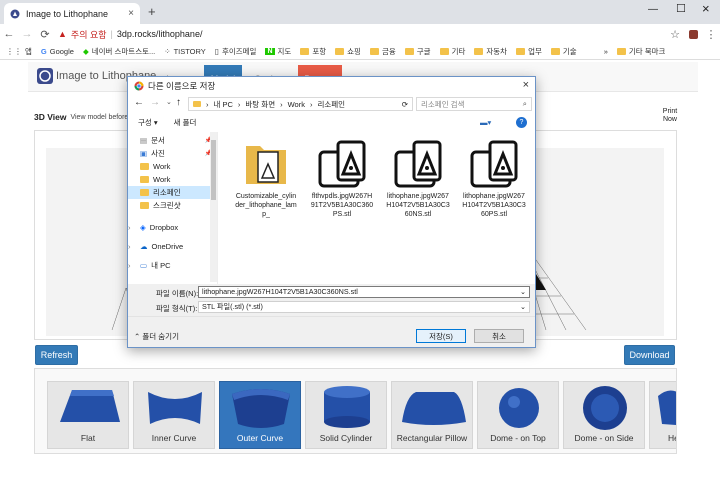 The width and height of the screenshot is (720, 487). What do you see at coordinates (711, 34) in the screenshot?
I see `menu-icon: ⋮` at bounding box center [711, 34].